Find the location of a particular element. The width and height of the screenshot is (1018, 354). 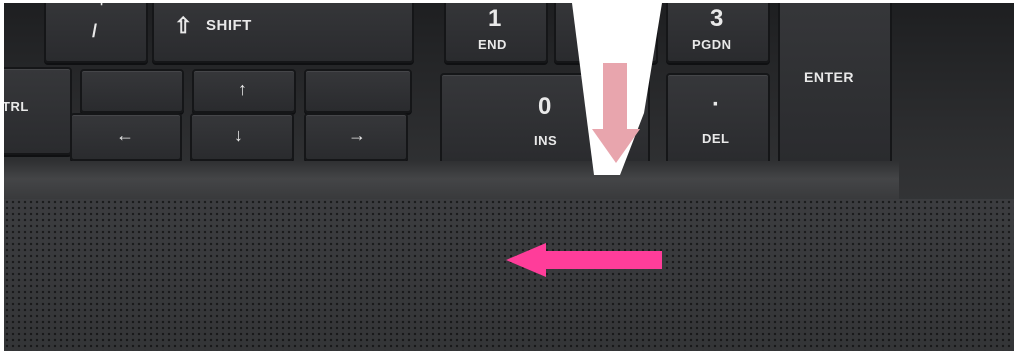

ctrl-key: TRL is located at coordinates (38, 111).